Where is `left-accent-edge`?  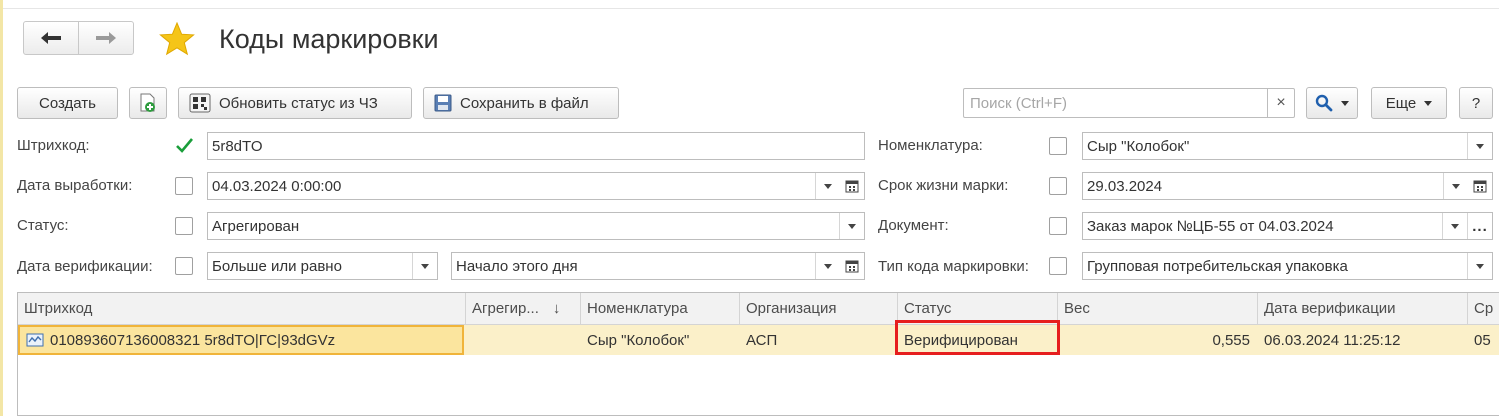
left-accent-edge is located at coordinates (1, 208).